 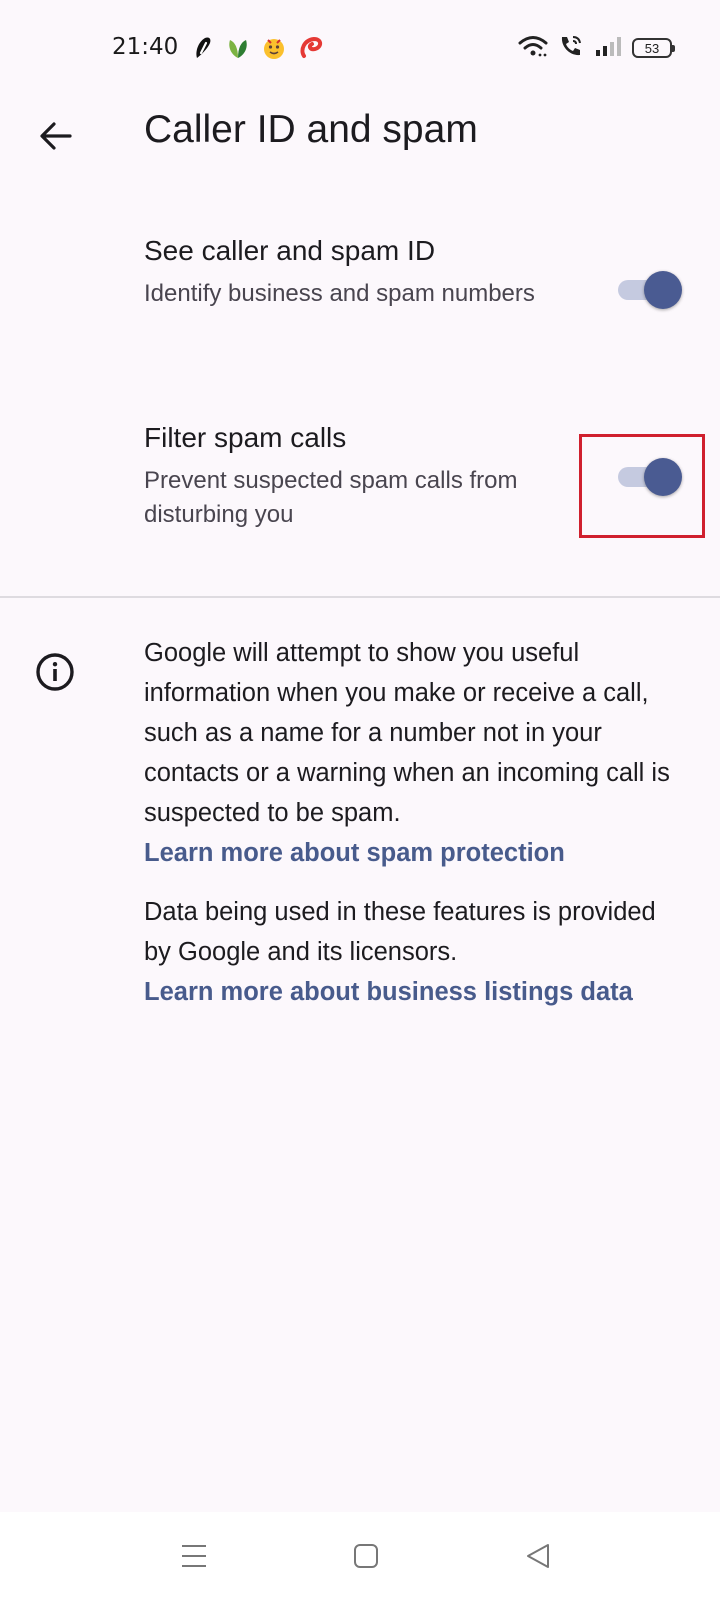 I want to click on system-icons: 53, so click(x=596, y=48).